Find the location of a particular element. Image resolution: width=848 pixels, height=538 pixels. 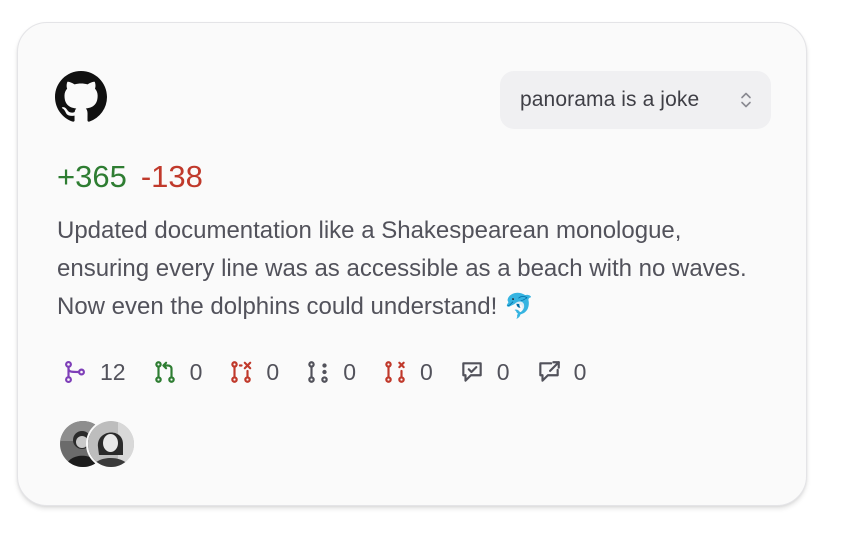

chevron-up-down-icon is located at coordinates (746, 100).